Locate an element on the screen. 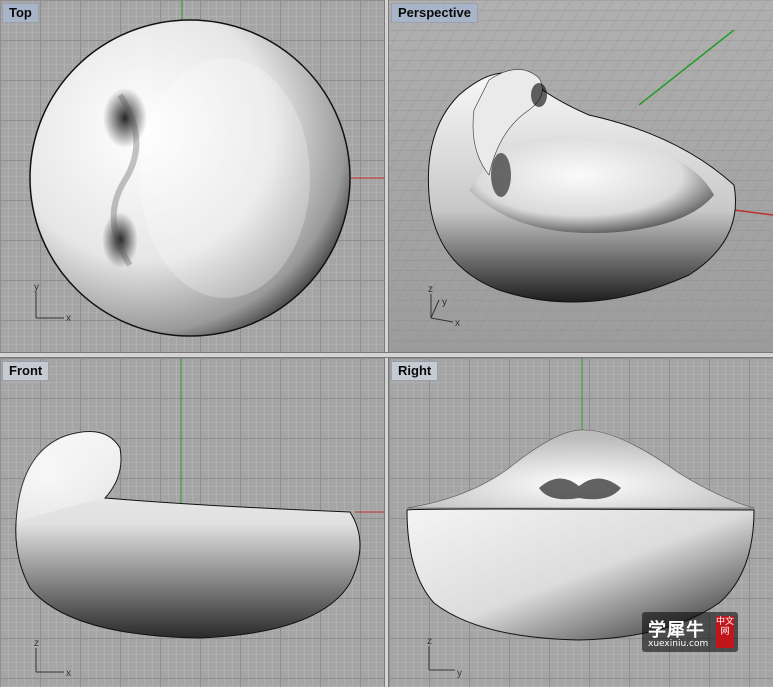 This screenshot has width=773, height=687. viewport-title-perspective: Perspective is located at coordinates (434, 13).